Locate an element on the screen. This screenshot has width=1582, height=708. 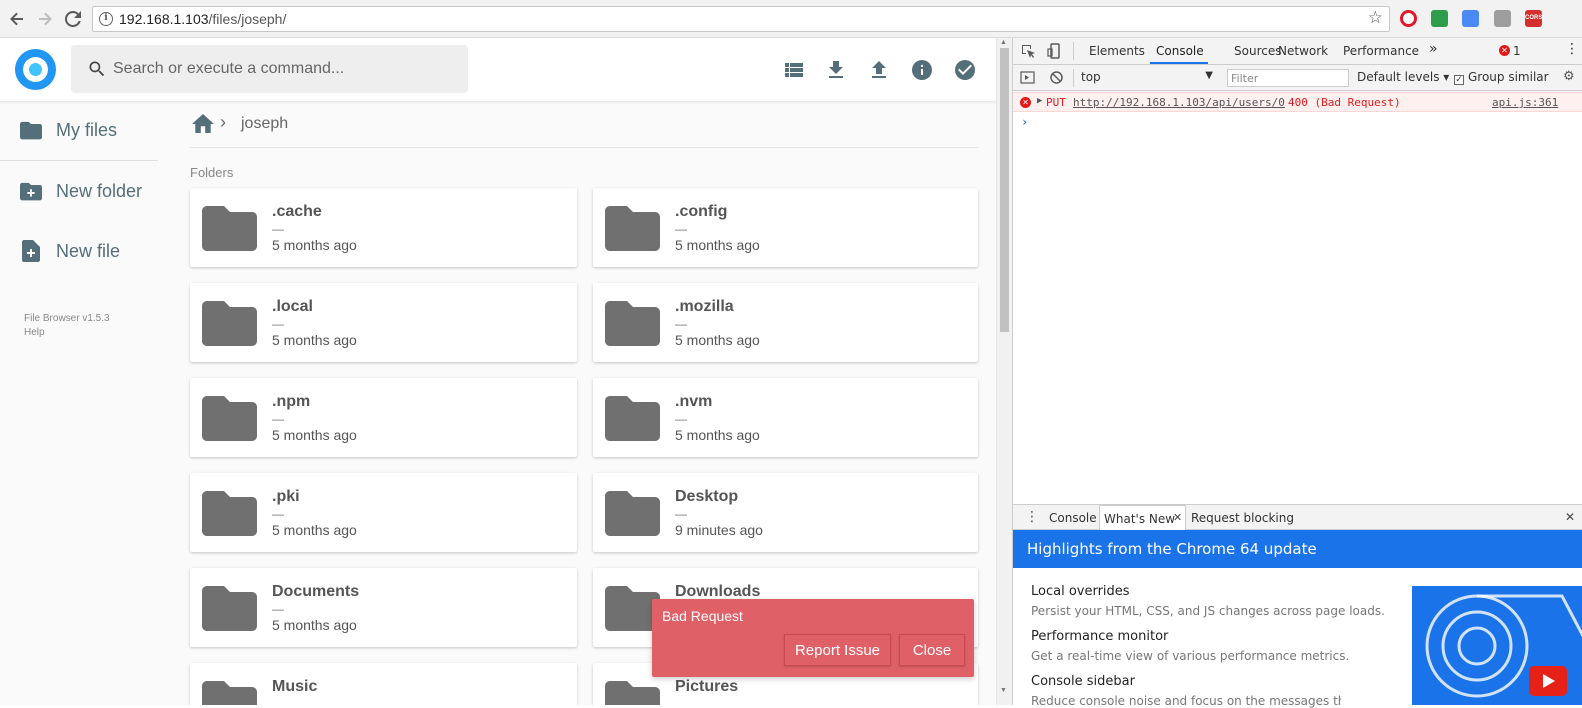
help-link: Help is located at coordinates (67, 333).